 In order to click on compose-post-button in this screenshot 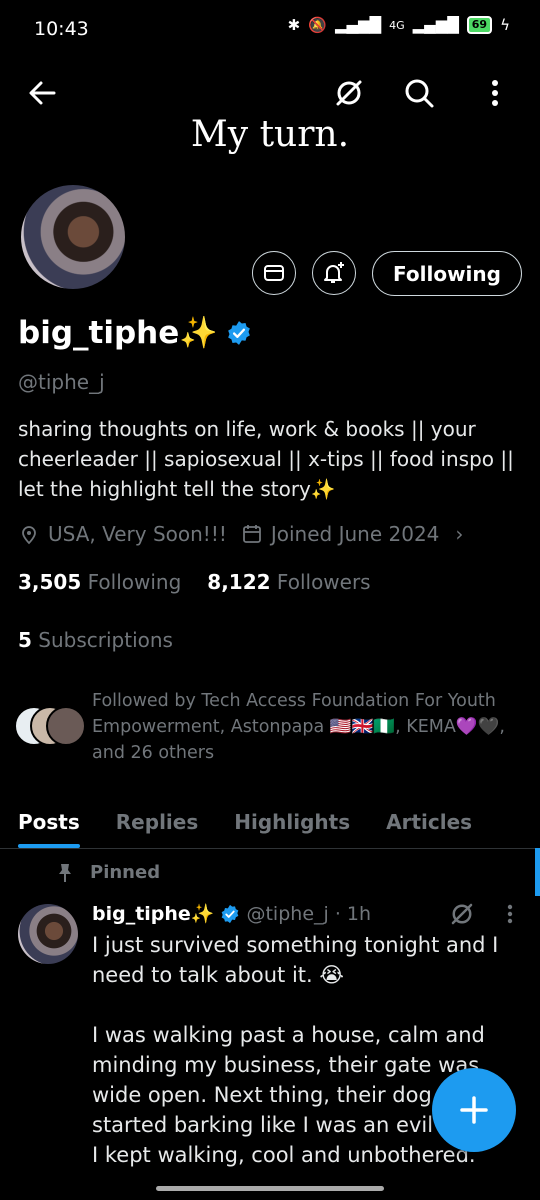, I will do `click(474, 1110)`.